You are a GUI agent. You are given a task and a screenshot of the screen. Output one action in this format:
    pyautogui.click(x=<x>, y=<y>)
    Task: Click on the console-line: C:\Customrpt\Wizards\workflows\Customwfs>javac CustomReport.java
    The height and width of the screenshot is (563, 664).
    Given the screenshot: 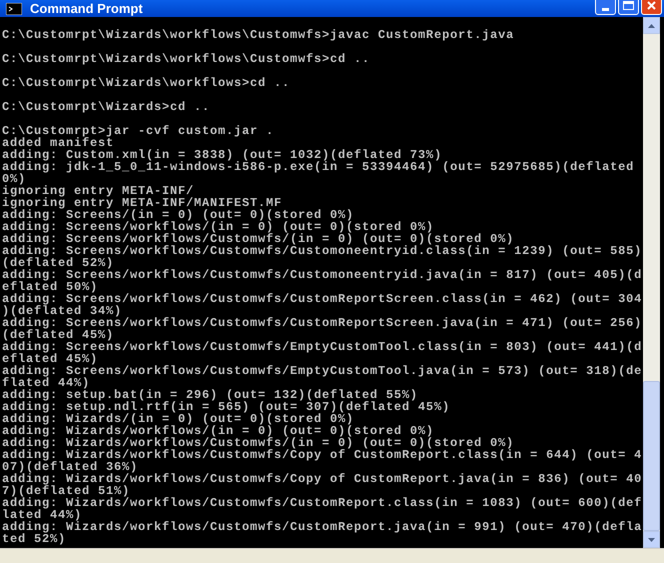 What is the action you would take?
    pyautogui.click(x=258, y=35)
    